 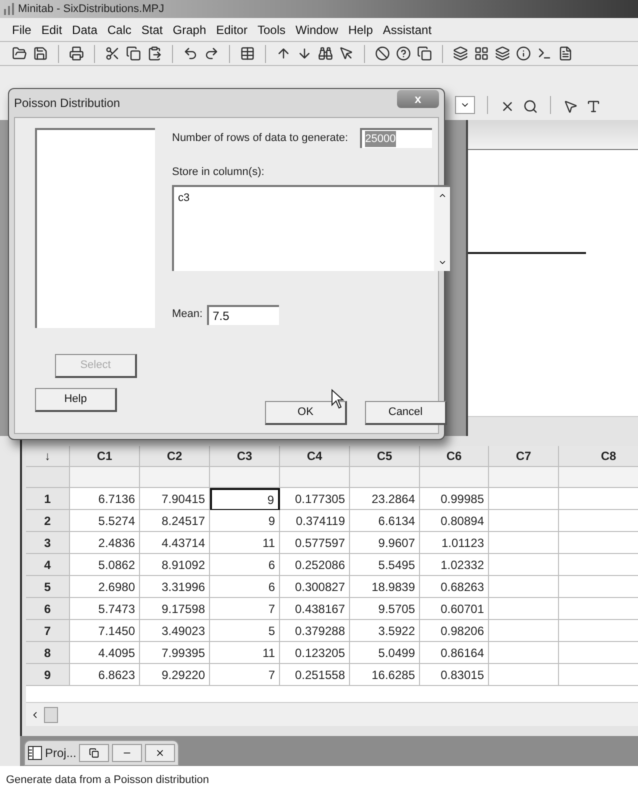 I want to click on row-header: 1, so click(x=48, y=499).